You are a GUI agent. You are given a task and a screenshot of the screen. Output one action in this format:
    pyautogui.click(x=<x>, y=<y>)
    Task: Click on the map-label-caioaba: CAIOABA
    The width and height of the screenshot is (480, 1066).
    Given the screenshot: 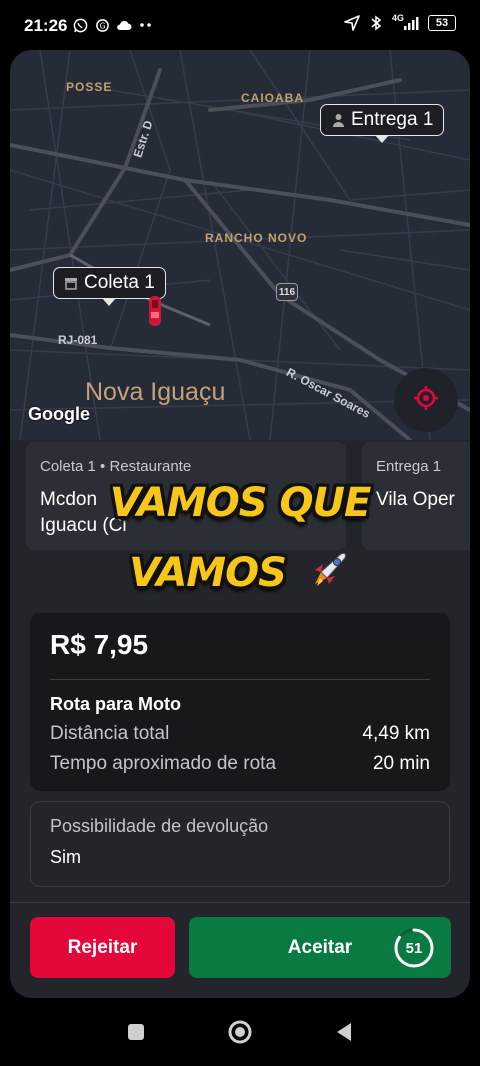 What is the action you would take?
    pyautogui.click(x=272, y=98)
    